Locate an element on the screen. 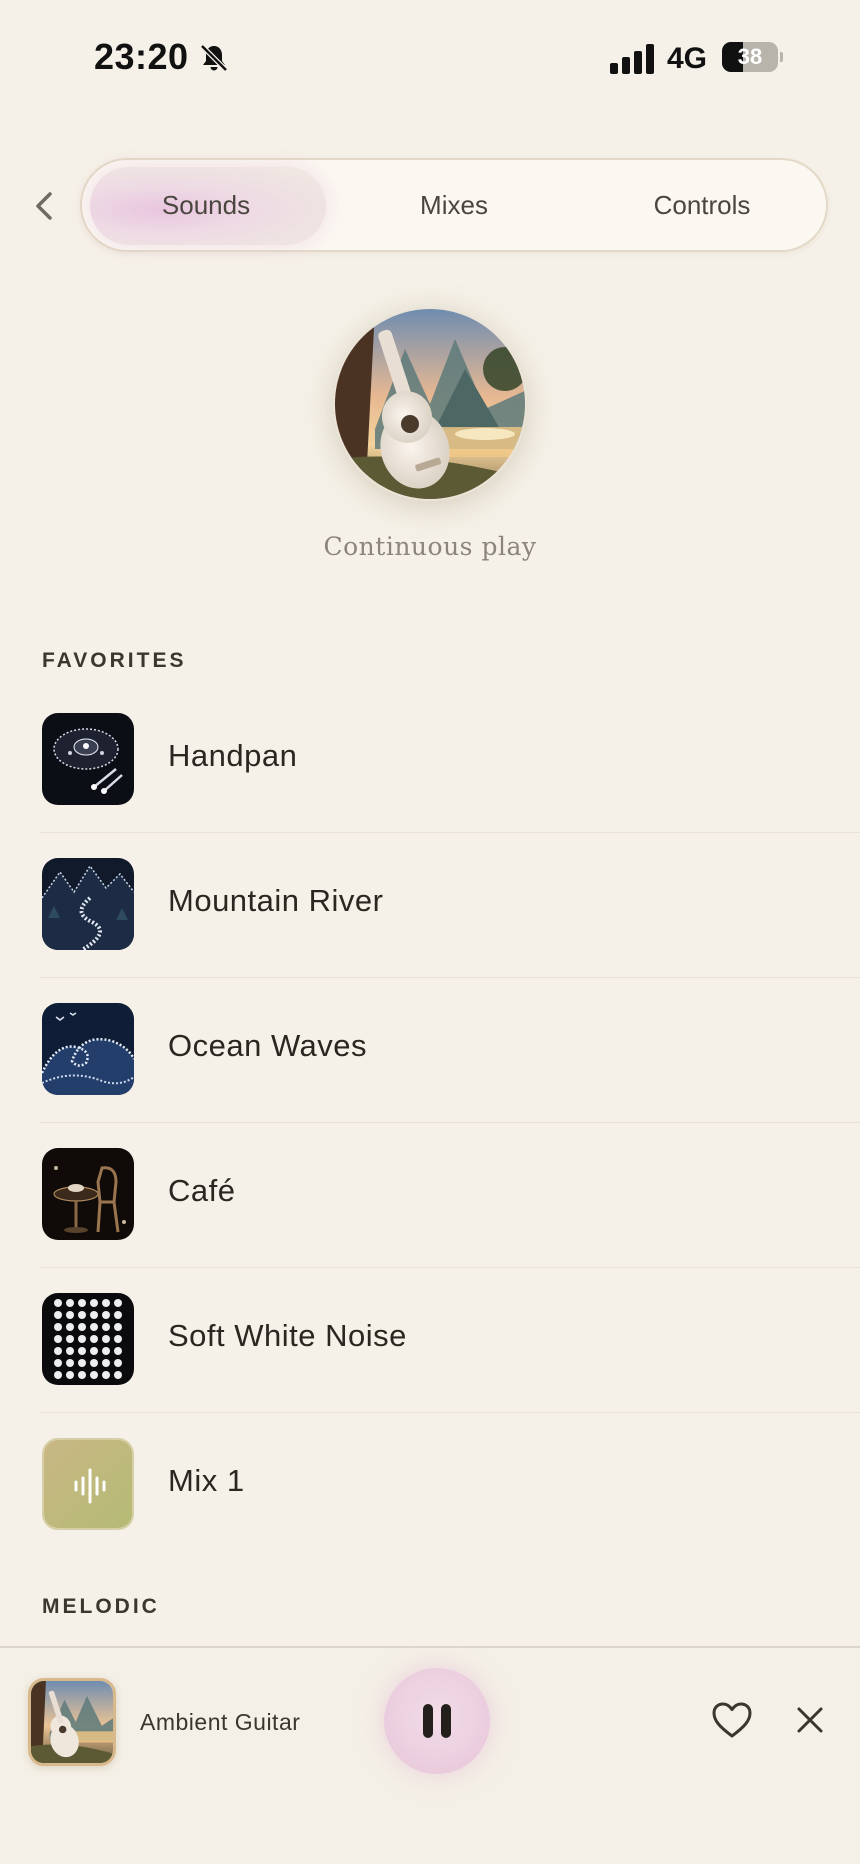 The height and width of the screenshot is (1864, 860). tab-sounds: Sounds is located at coordinates (206, 205).